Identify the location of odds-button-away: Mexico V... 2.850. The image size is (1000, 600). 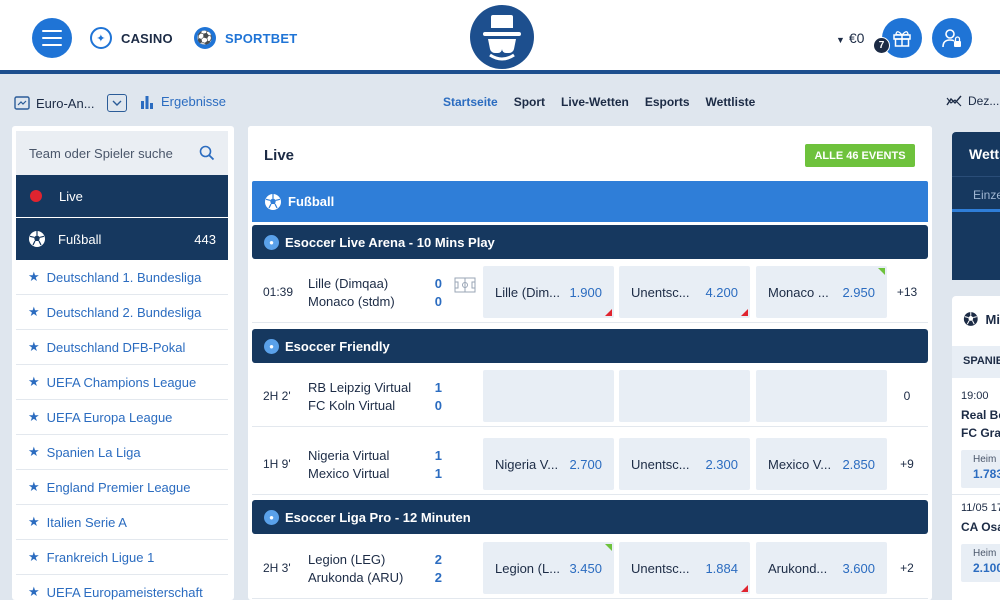
(821, 464).